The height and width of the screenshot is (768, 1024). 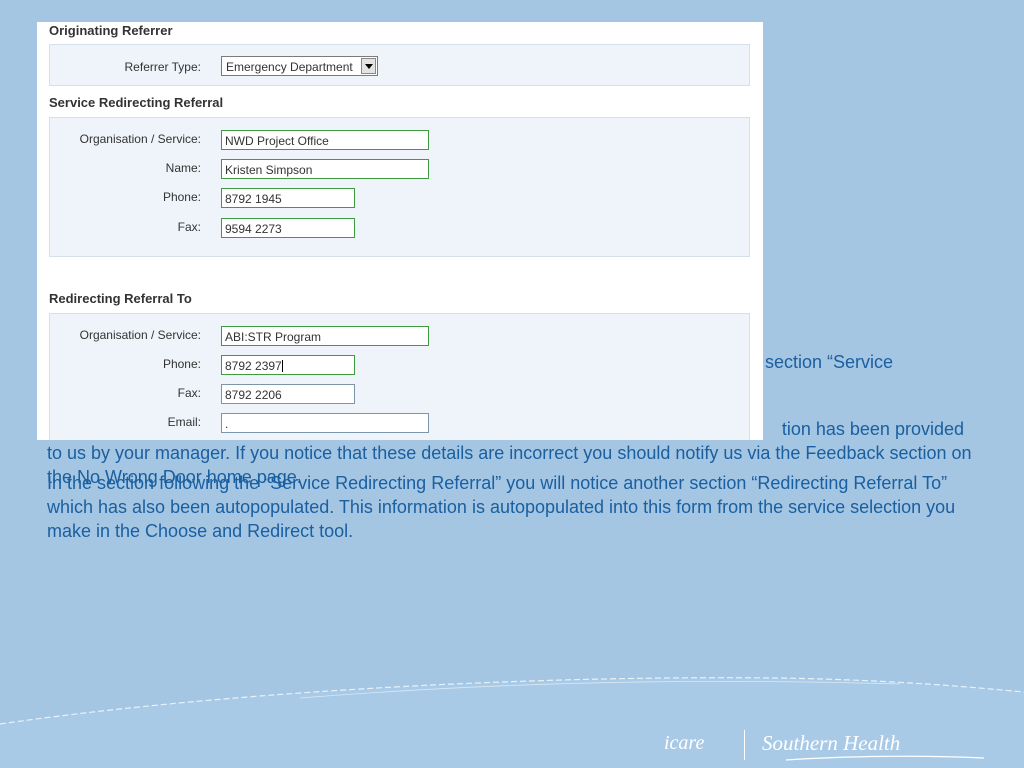 I want to click on slide-text-fragment: : section “Service, so click(x=824, y=362).